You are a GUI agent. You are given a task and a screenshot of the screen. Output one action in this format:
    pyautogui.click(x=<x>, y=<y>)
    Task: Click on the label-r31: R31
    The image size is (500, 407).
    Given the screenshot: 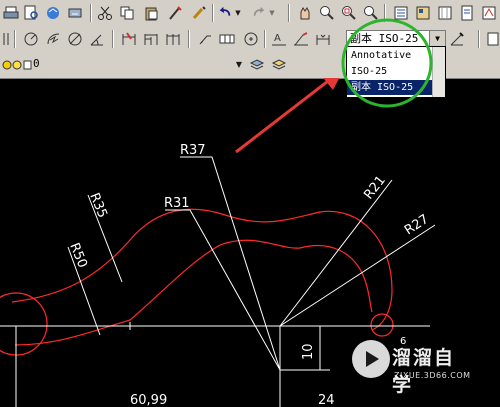 What is the action you would take?
    pyautogui.click(x=177, y=203)
    